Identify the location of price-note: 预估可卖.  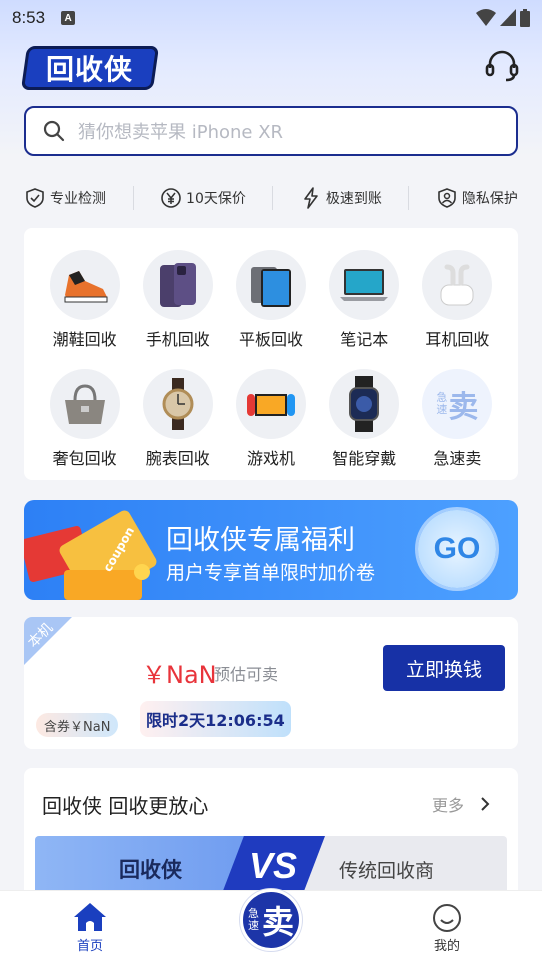
(246, 674).